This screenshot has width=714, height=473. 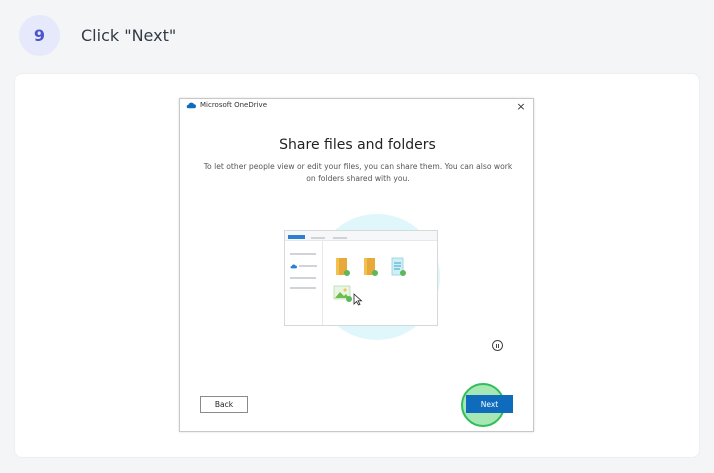 I want to click on pause-icon, so click(x=497, y=345).